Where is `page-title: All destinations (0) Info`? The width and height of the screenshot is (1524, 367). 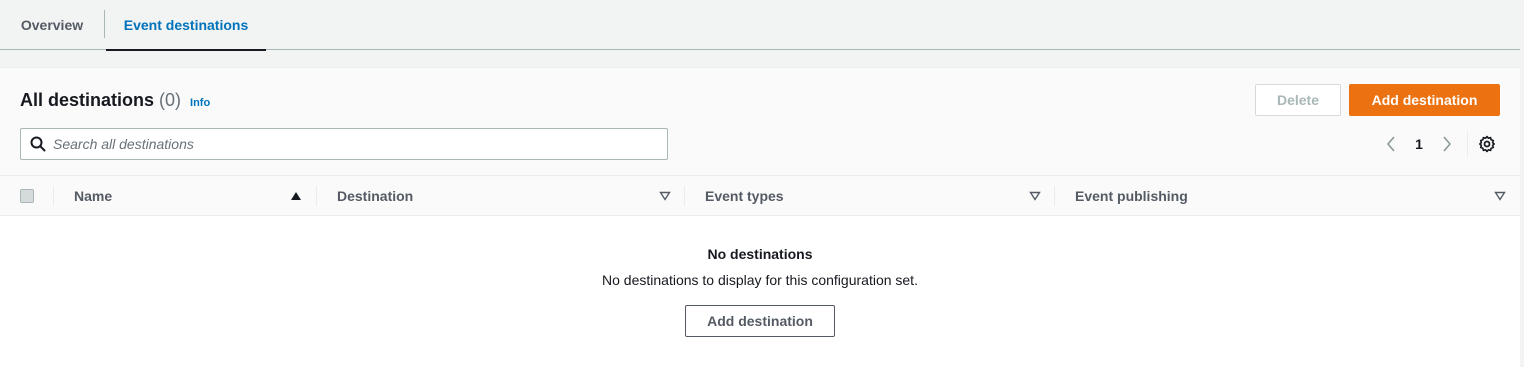
page-title: All destinations (0) Info is located at coordinates (115, 100).